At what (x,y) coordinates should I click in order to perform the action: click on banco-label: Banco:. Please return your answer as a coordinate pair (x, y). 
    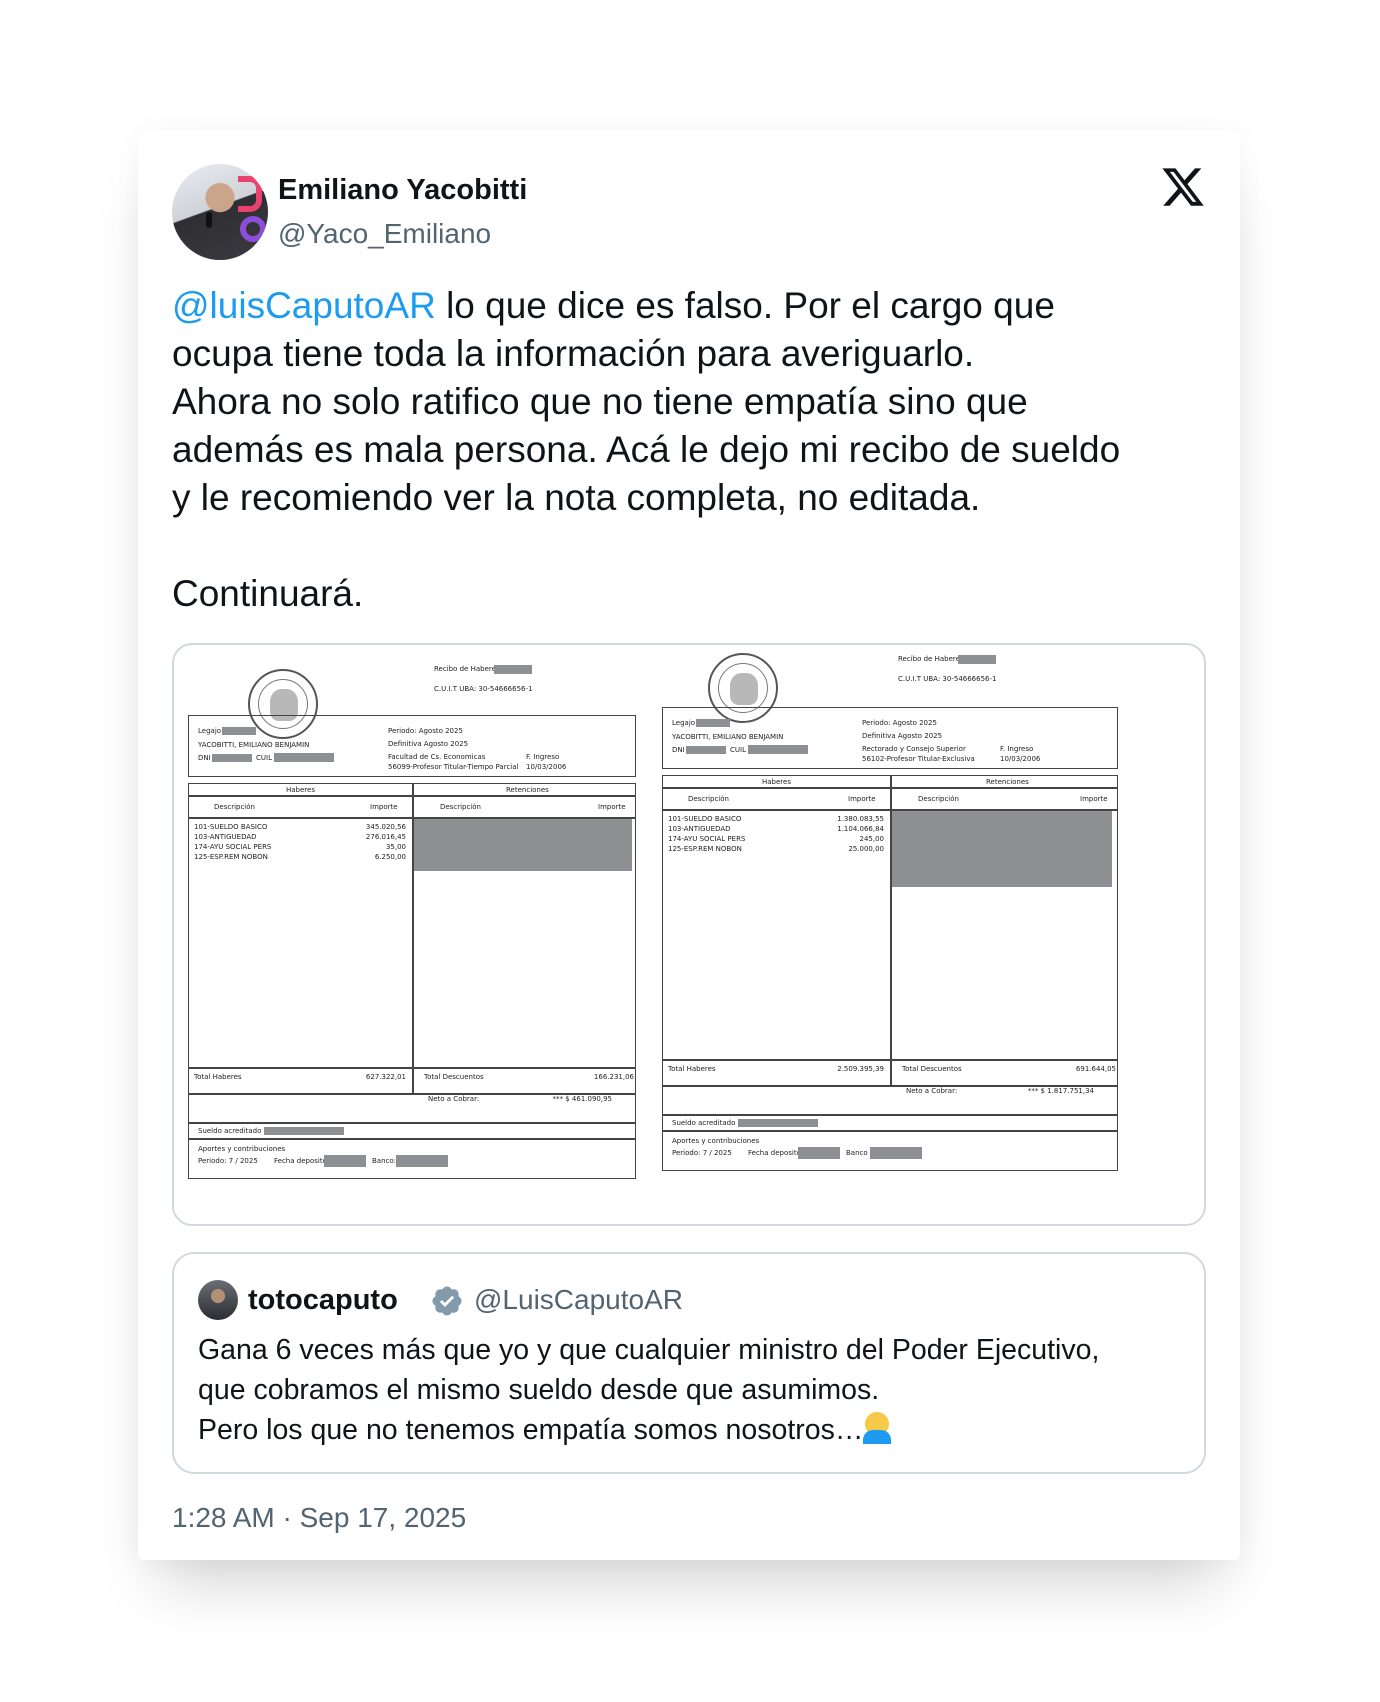
    Looking at the image, I should click on (384, 1161).